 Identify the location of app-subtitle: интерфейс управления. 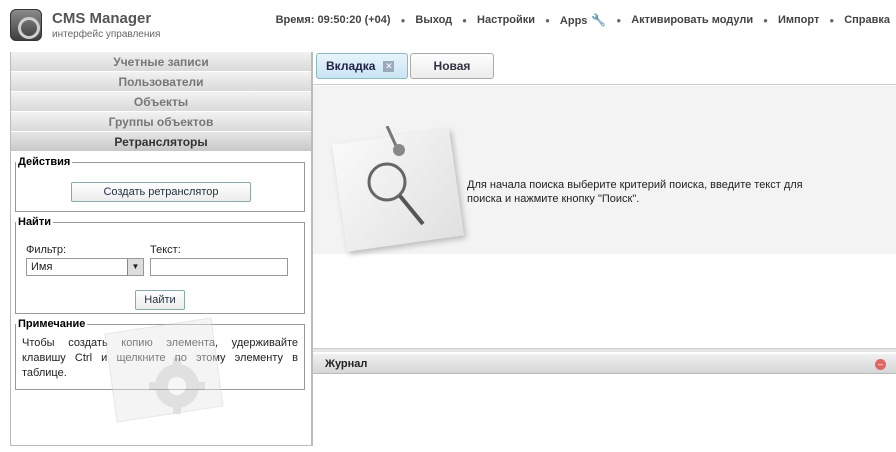
(106, 34).